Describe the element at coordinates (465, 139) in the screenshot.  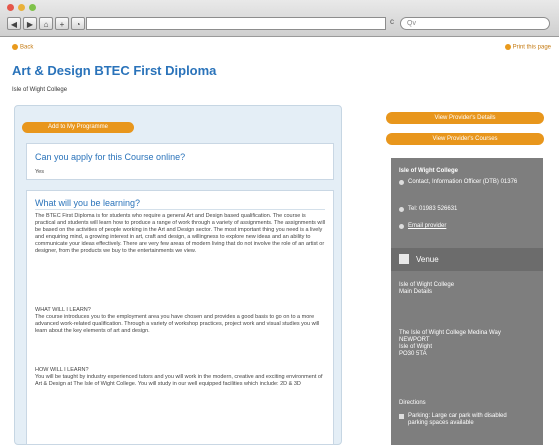
I see `view-provider-courses-button: View Provider's Courses` at that location.